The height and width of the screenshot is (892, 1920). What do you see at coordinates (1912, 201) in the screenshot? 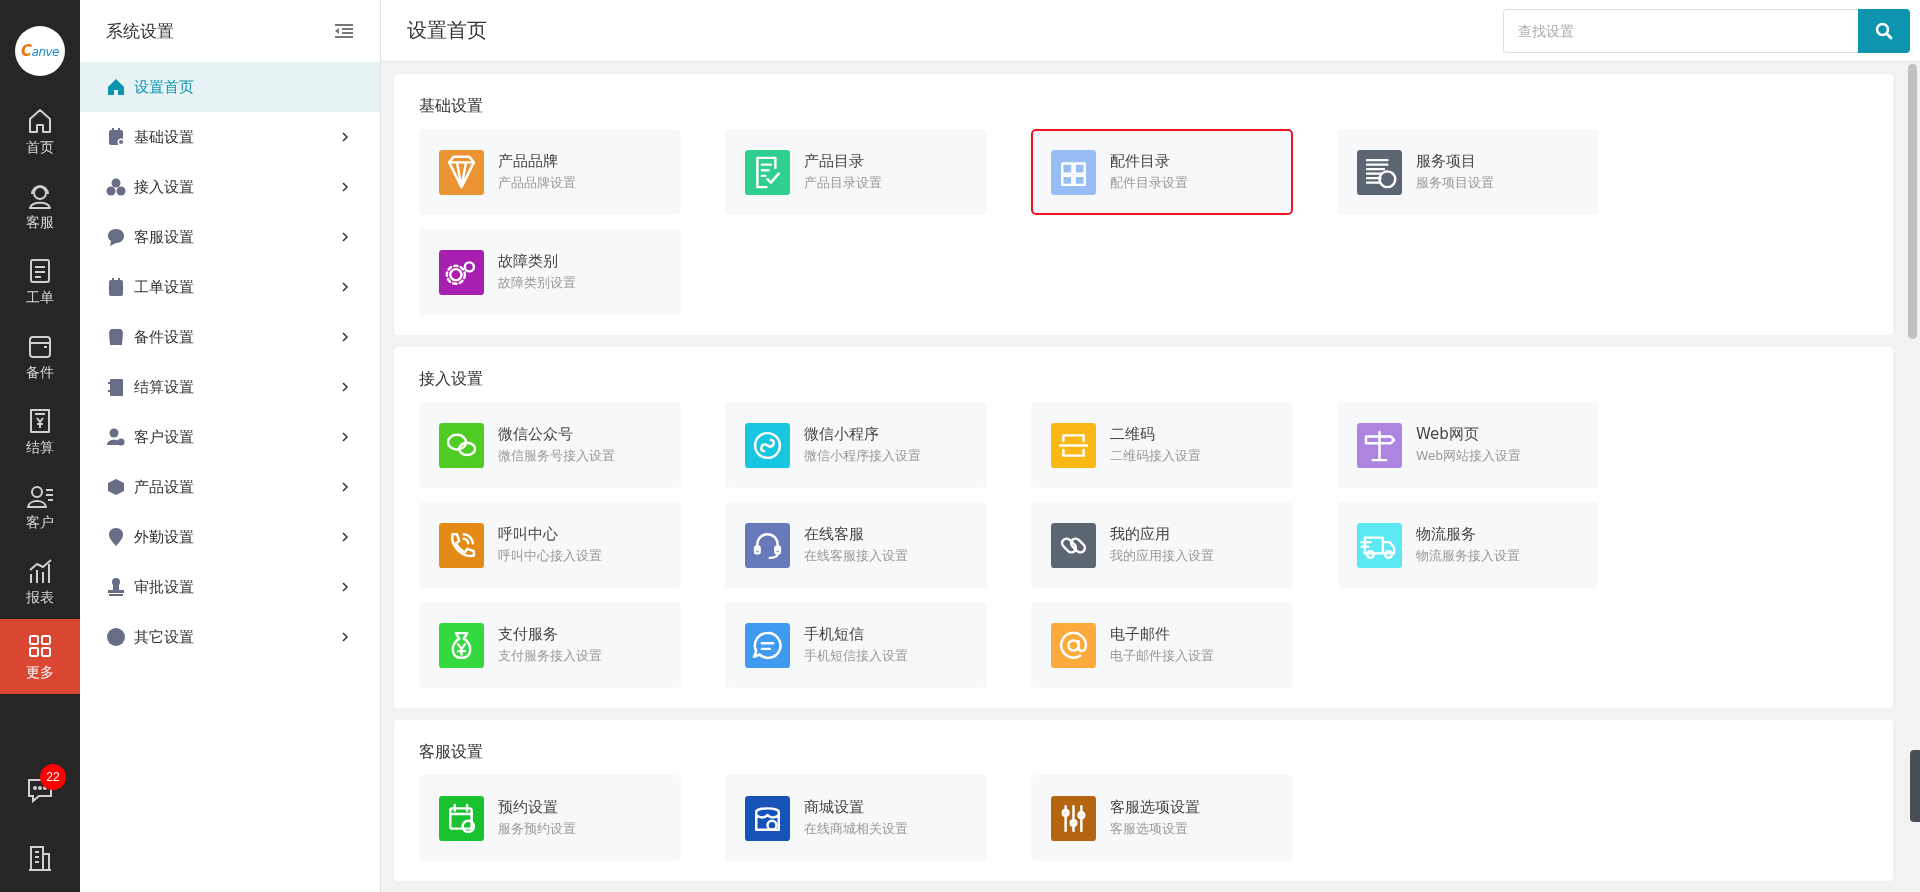
I see `scrollbar-thumb` at bounding box center [1912, 201].